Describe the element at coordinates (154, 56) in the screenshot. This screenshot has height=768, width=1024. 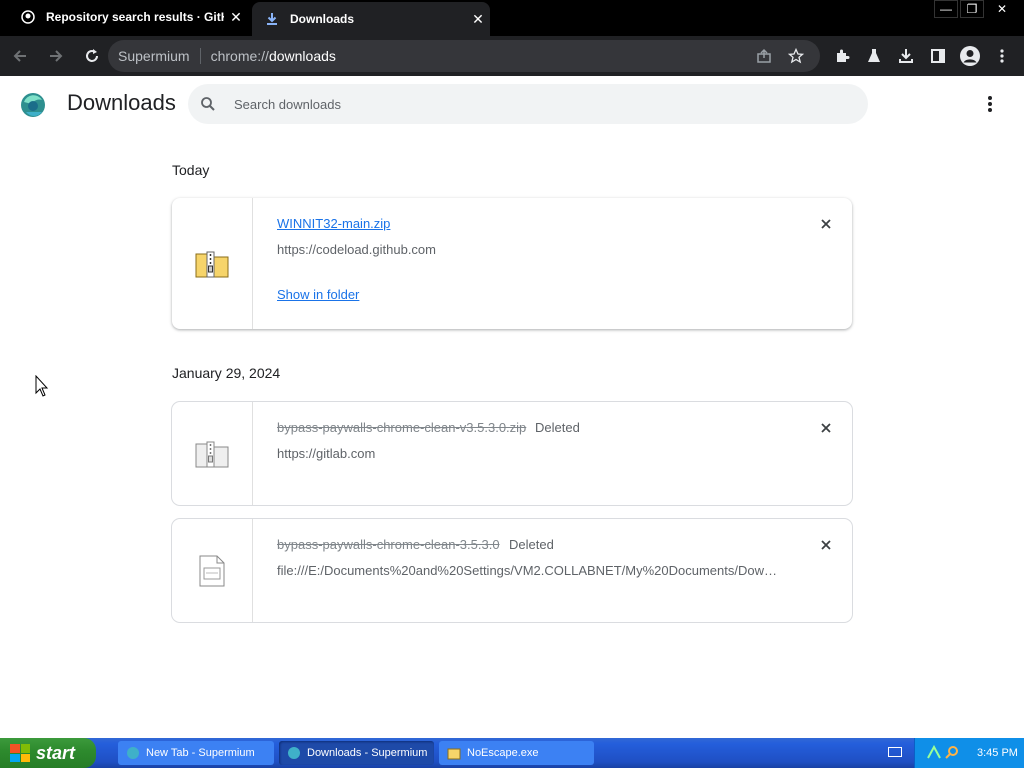
I see `site-chip: Supermium` at that location.